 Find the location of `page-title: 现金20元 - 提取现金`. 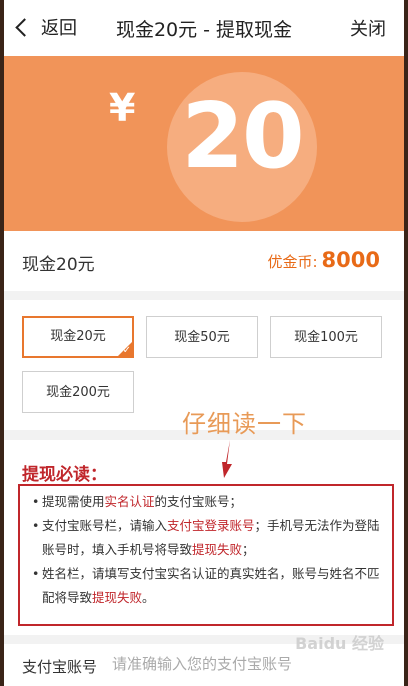

page-title: 现金20元 - 提取现金 is located at coordinates (204, 30).